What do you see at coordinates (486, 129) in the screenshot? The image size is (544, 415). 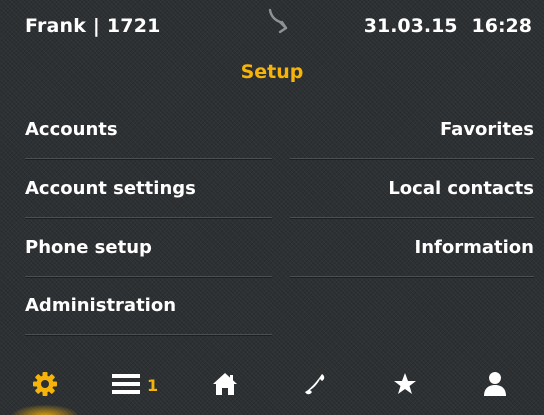 I see `menu-item-label: Favorites` at bounding box center [486, 129].